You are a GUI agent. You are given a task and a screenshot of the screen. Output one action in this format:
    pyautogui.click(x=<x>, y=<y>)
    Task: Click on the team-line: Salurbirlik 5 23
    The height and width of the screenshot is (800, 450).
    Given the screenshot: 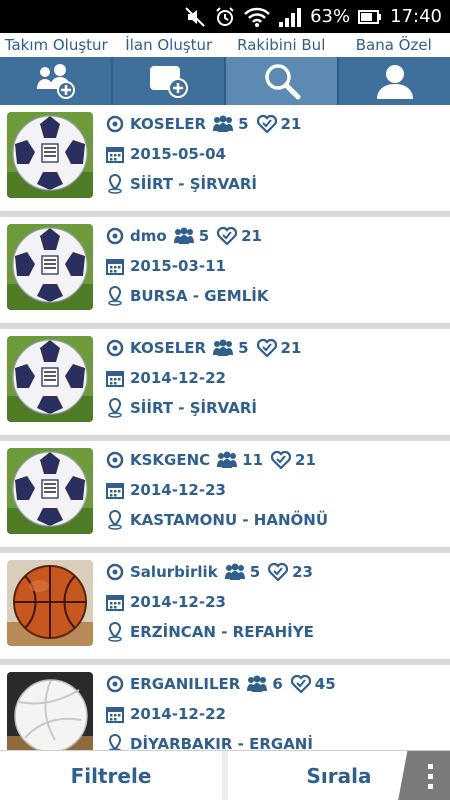 What is the action you would take?
    pyautogui.click(x=213, y=572)
    